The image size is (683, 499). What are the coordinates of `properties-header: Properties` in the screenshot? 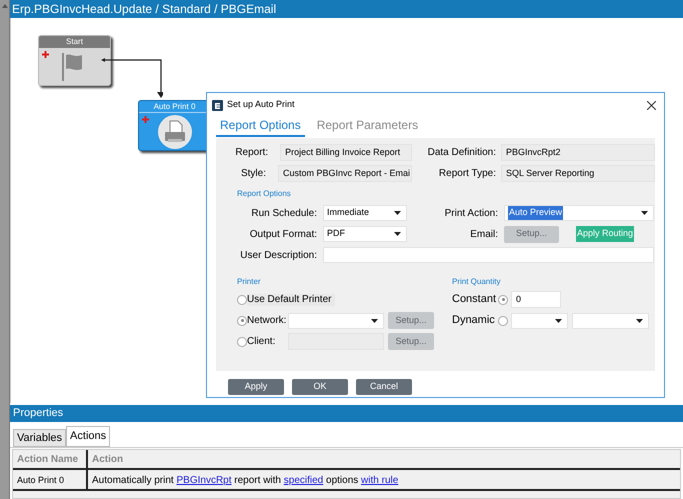 It's located at (346, 413).